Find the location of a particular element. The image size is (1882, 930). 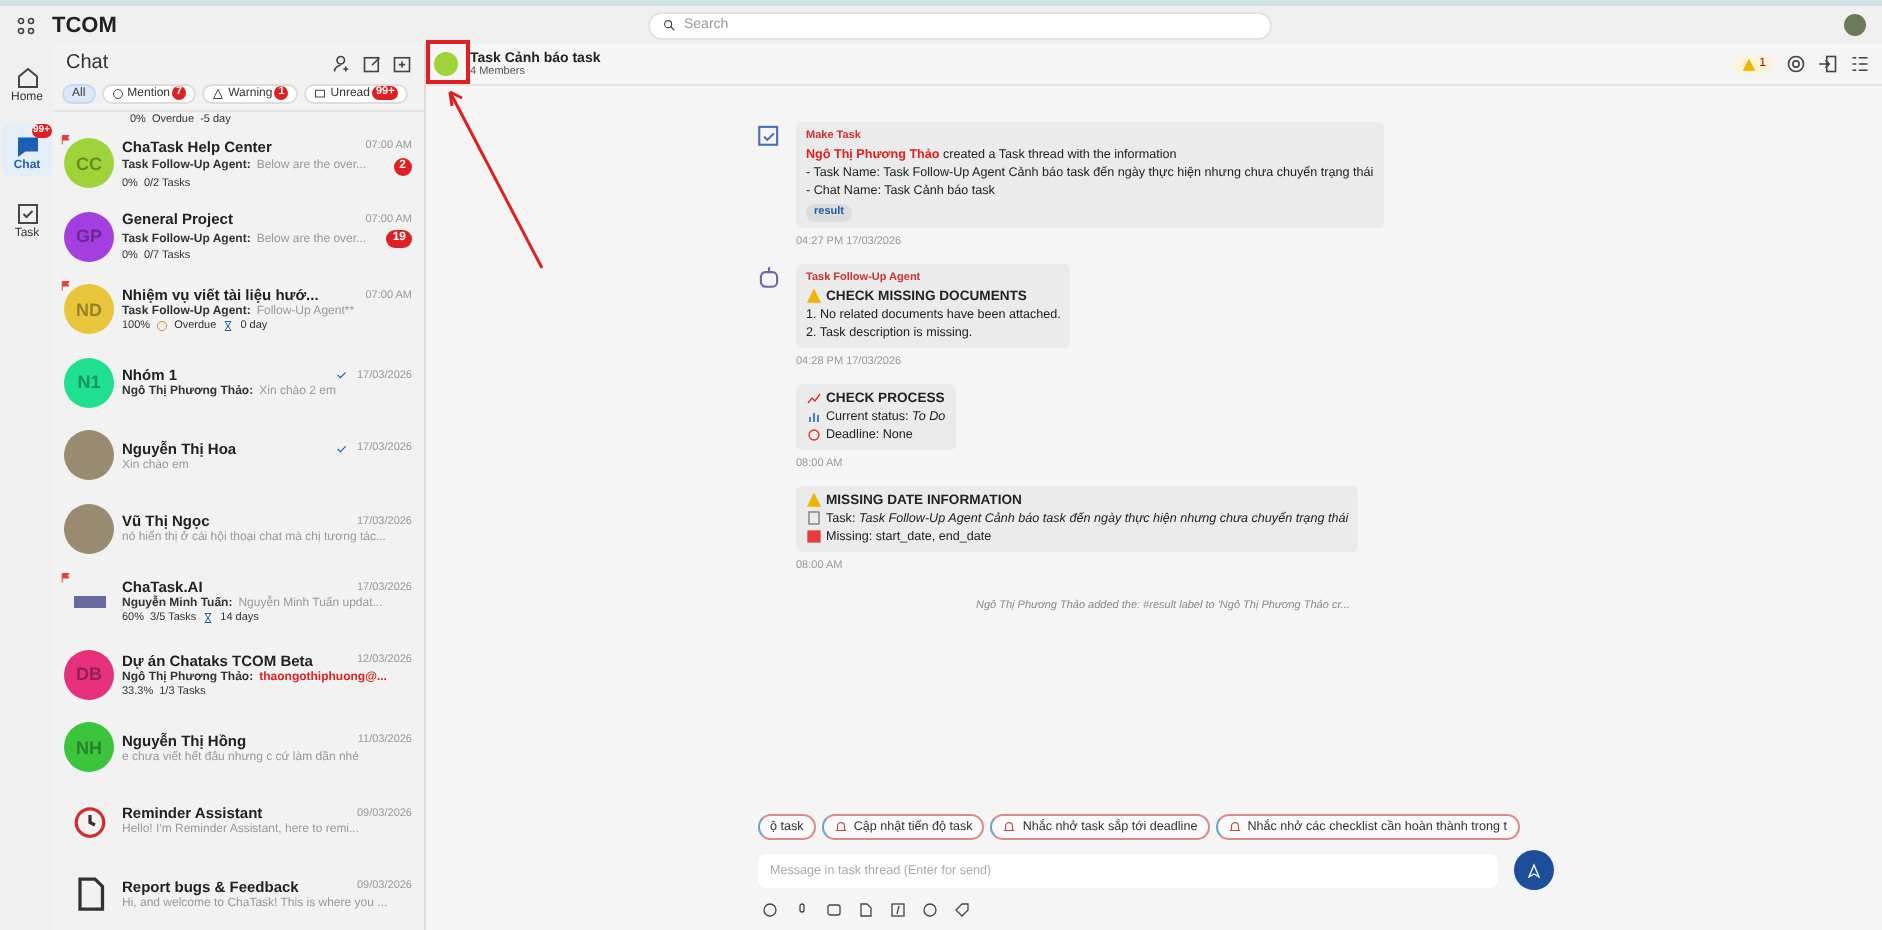

avatar-initials: GP is located at coordinates (88, 236).